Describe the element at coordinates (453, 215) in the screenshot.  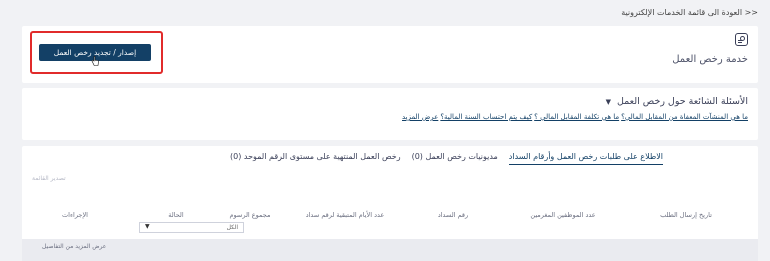
I see `col-payment-number: رقم السداد` at that location.